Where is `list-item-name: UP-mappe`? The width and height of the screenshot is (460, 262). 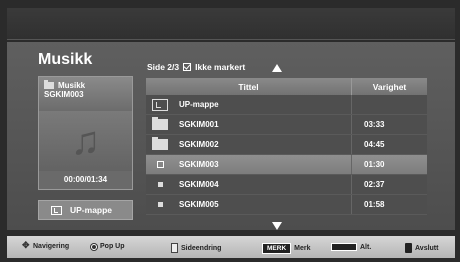
list-item-name: UP-mappe is located at coordinates (199, 104).